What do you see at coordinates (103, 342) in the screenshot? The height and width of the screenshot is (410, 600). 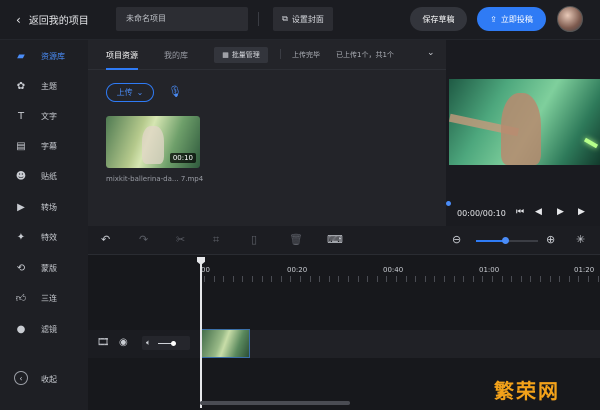 I see `film-strip-icon: 🎞︎` at bounding box center [103, 342].